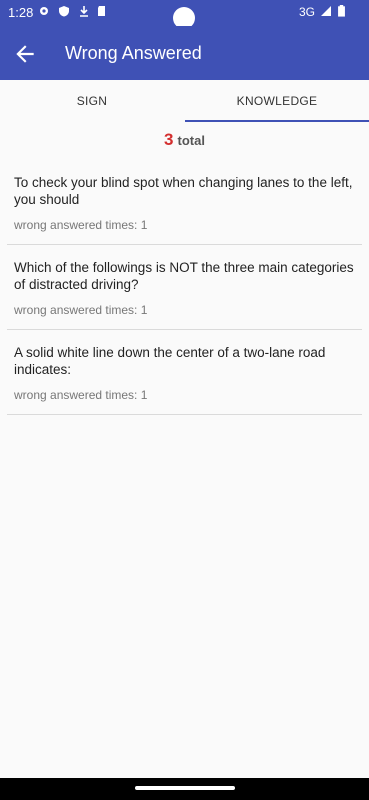 Image resolution: width=369 pixels, height=800 pixels. Describe the element at coordinates (101, 11) in the screenshot. I see `sd-card-icon` at that location.